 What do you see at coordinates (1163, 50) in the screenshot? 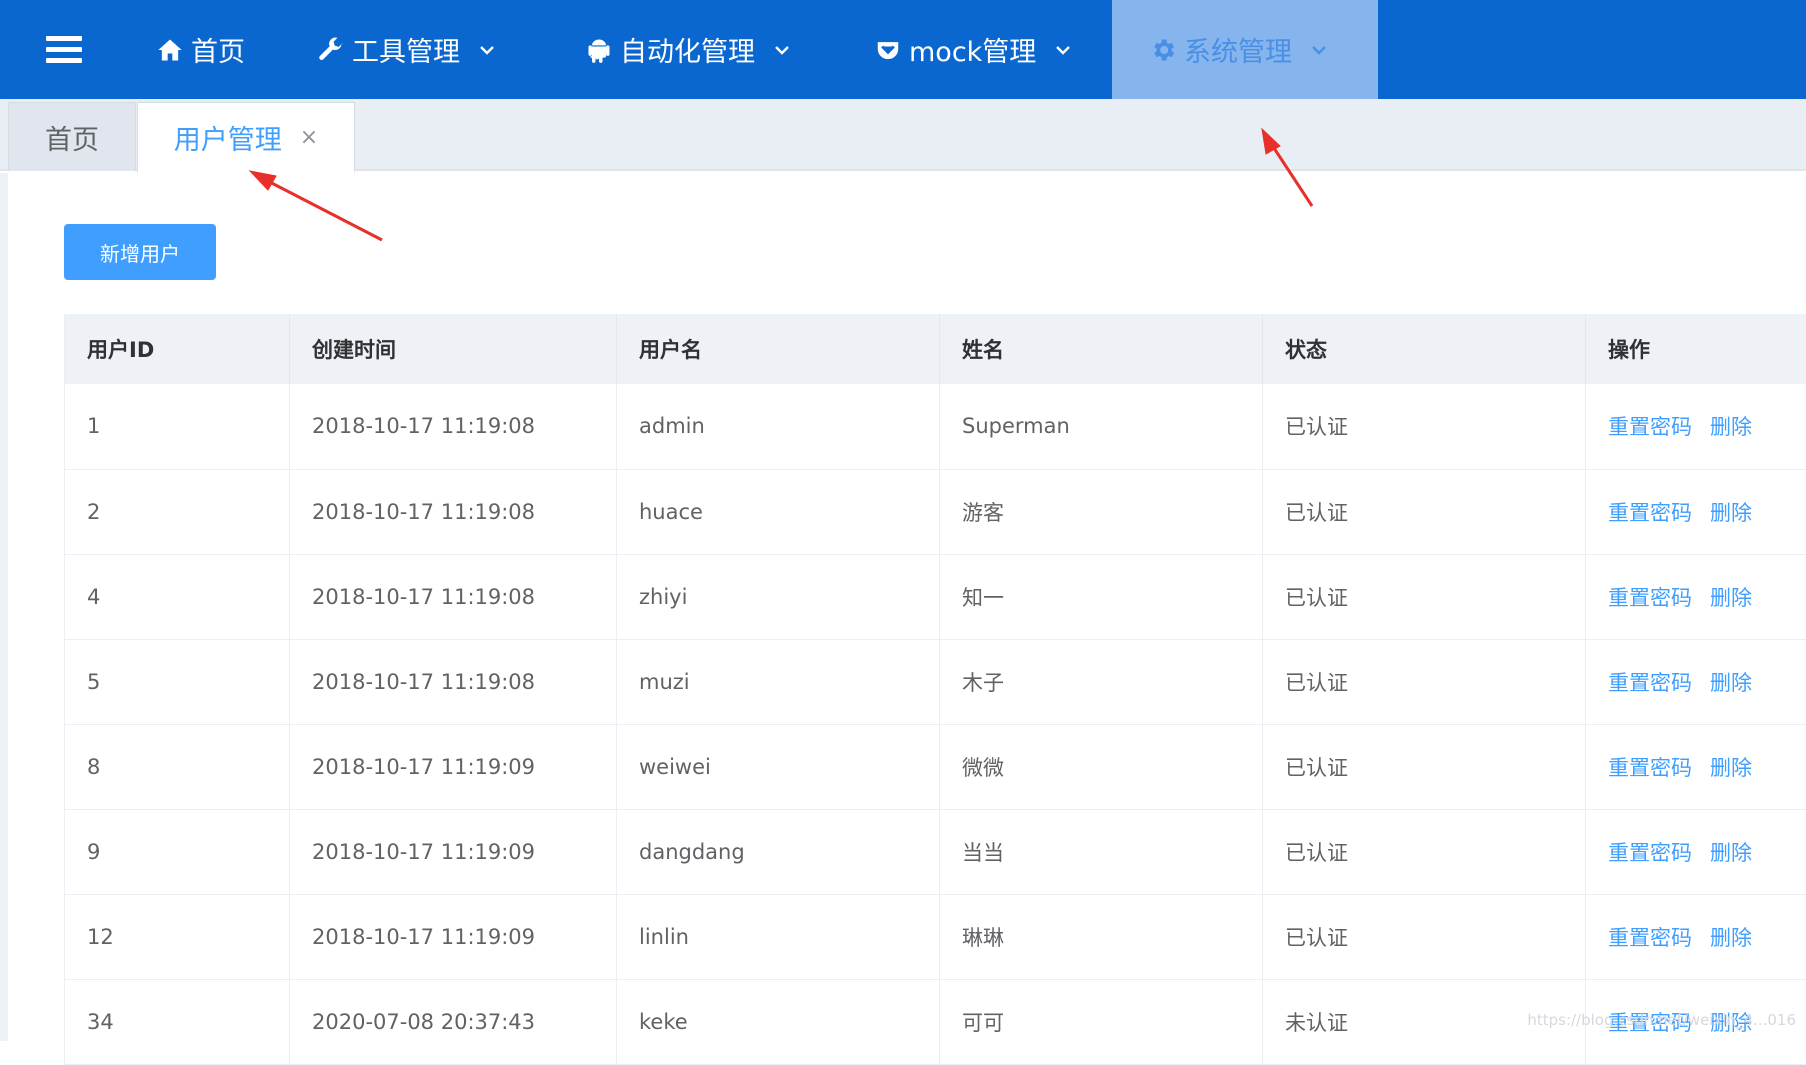
I see `gear-icon` at bounding box center [1163, 50].